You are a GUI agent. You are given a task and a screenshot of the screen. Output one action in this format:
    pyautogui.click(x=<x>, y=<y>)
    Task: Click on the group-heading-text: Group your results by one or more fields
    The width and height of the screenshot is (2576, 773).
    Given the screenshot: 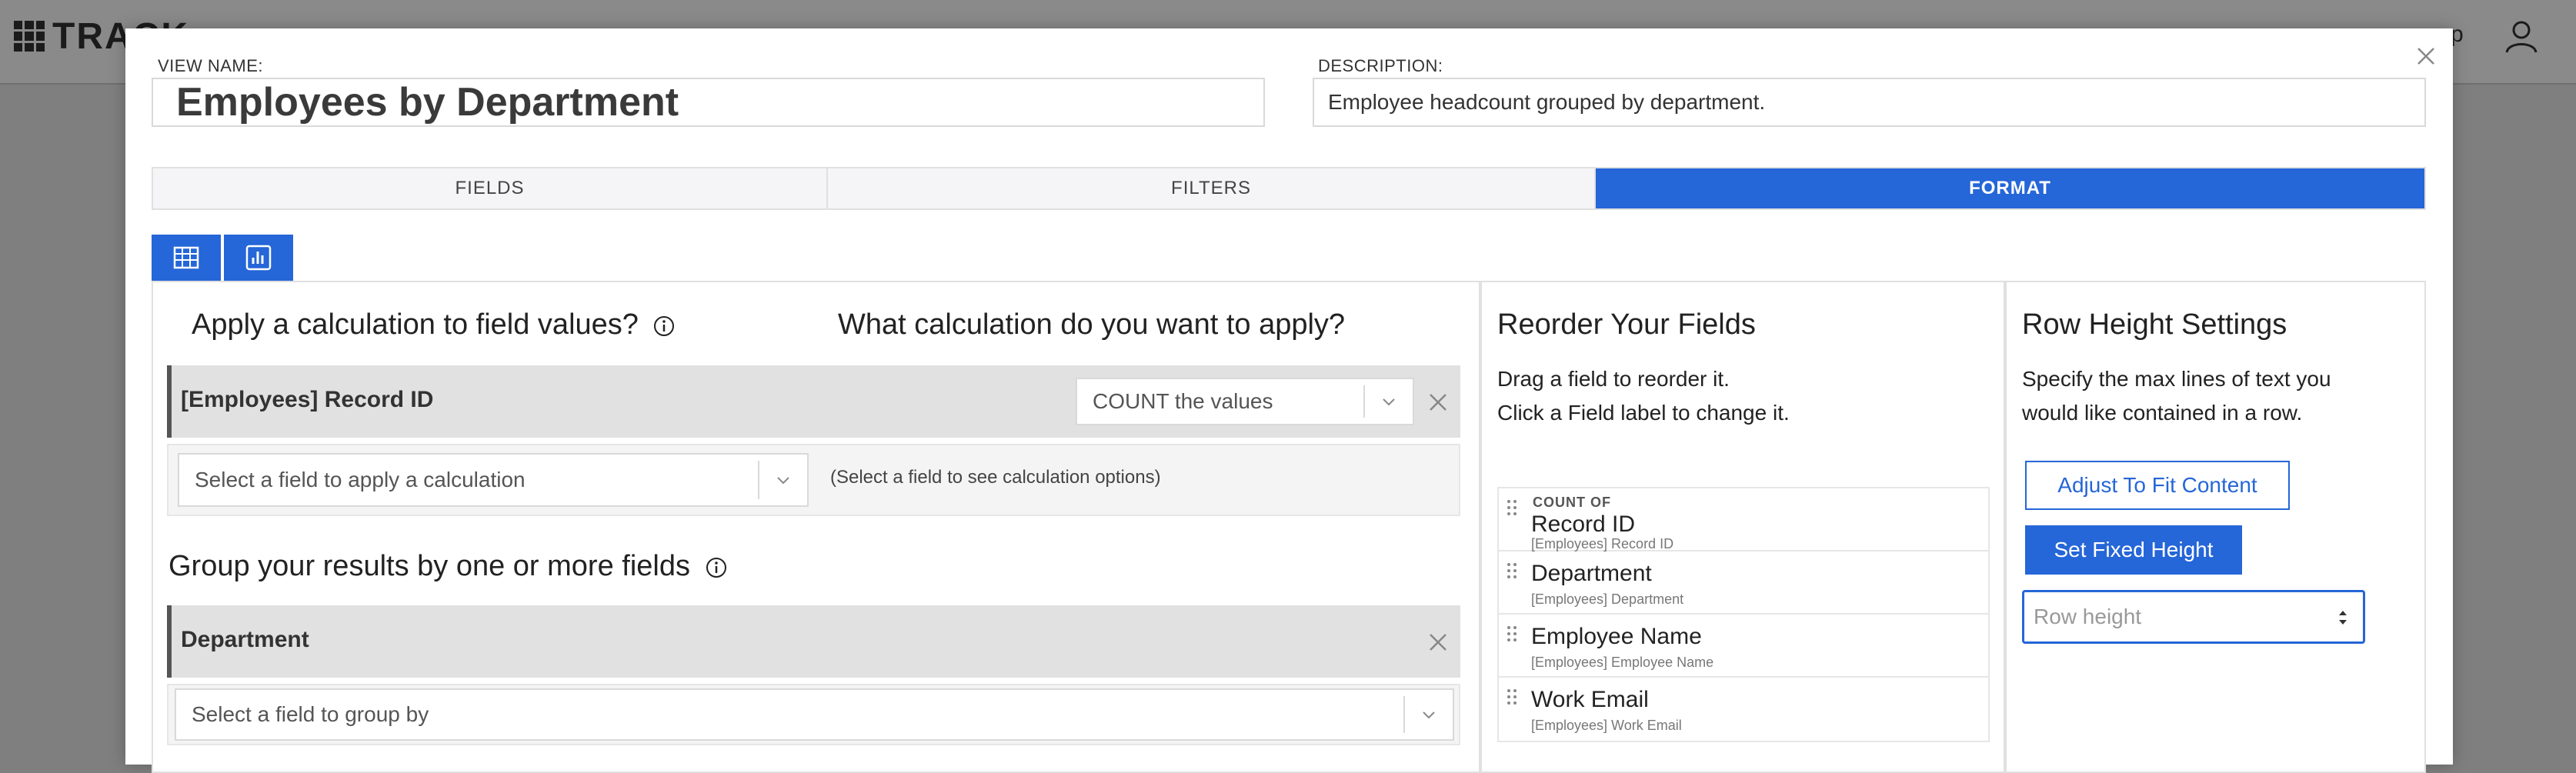 What is the action you would take?
    pyautogui.click(x=429, y=566)
    